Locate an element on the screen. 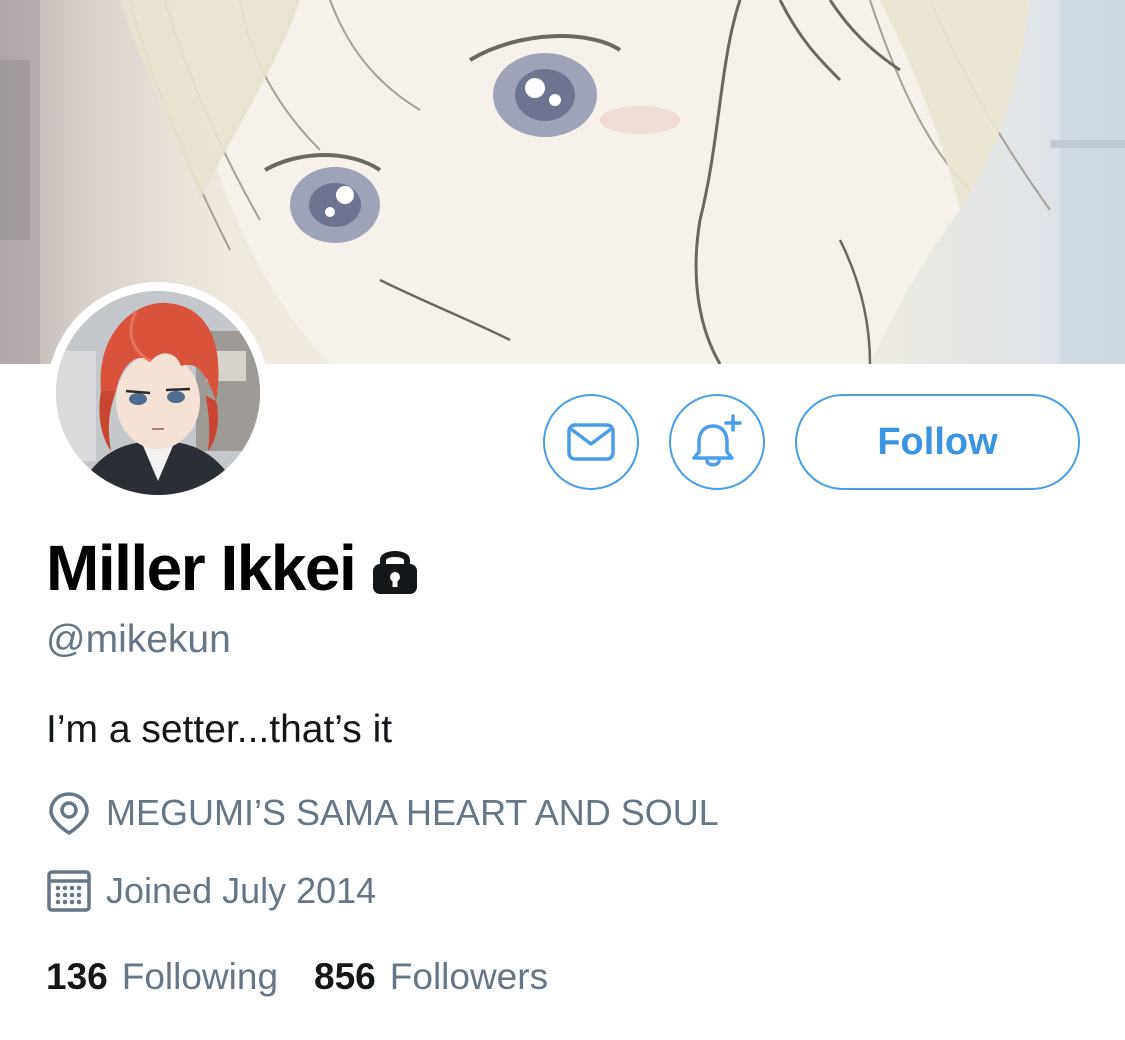 Image resolution: width=1125 pixels, height=1040 pixels. bell-plus-icon is located at coordinates (717, 440).